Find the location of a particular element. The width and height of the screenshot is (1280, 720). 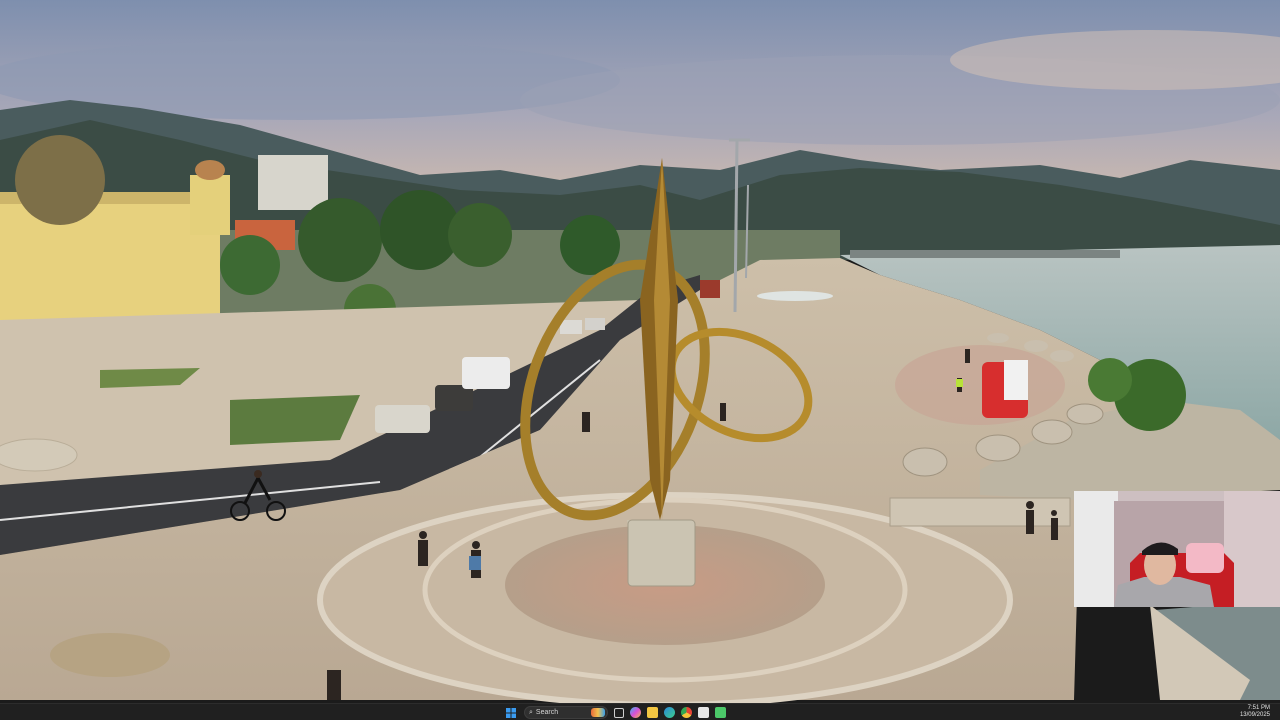

store-icon is located at coordinates (703, 712).